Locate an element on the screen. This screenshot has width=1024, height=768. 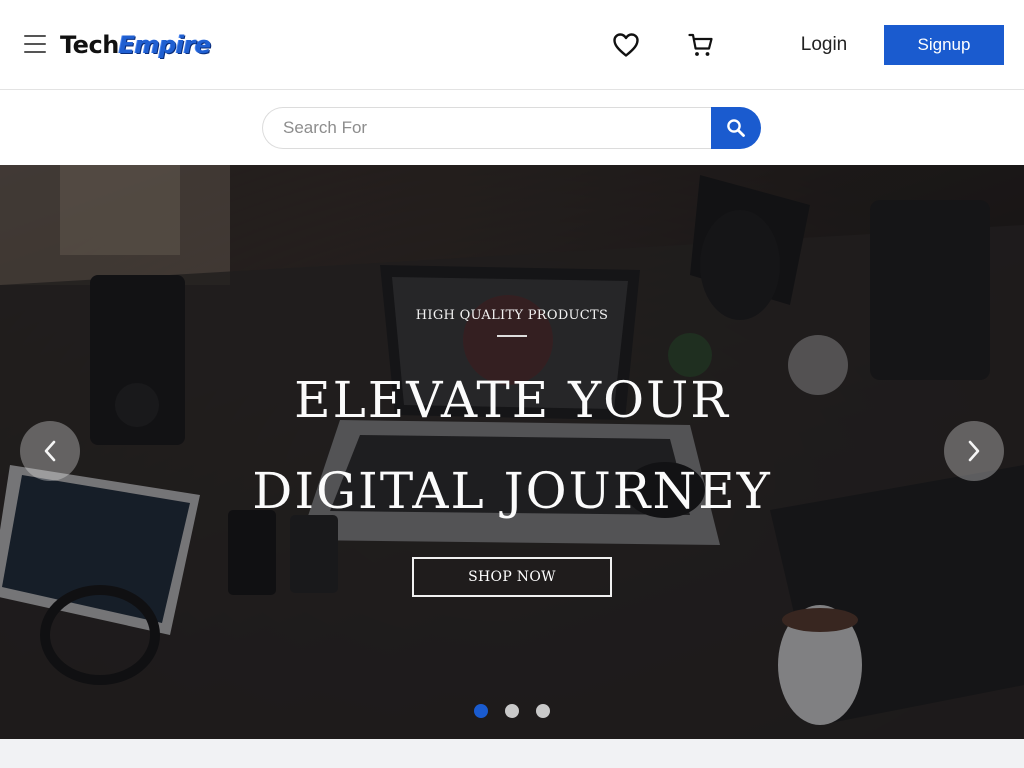
hamburger-icon is located at coordinates (35, 44).